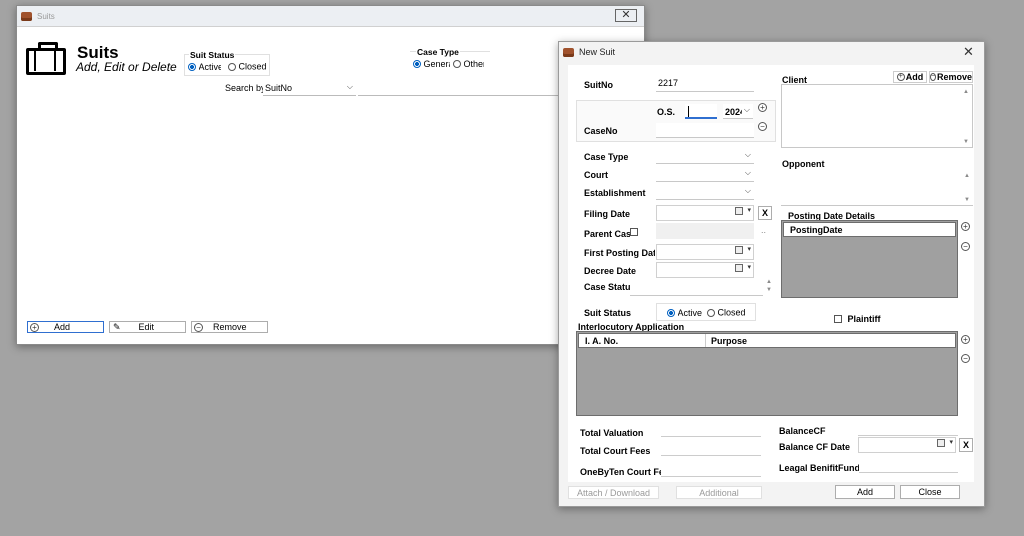  Describe the element at coordinates (771, 52) in the screenshot. I see `new-suit-titlebar: New Suit` at that location.